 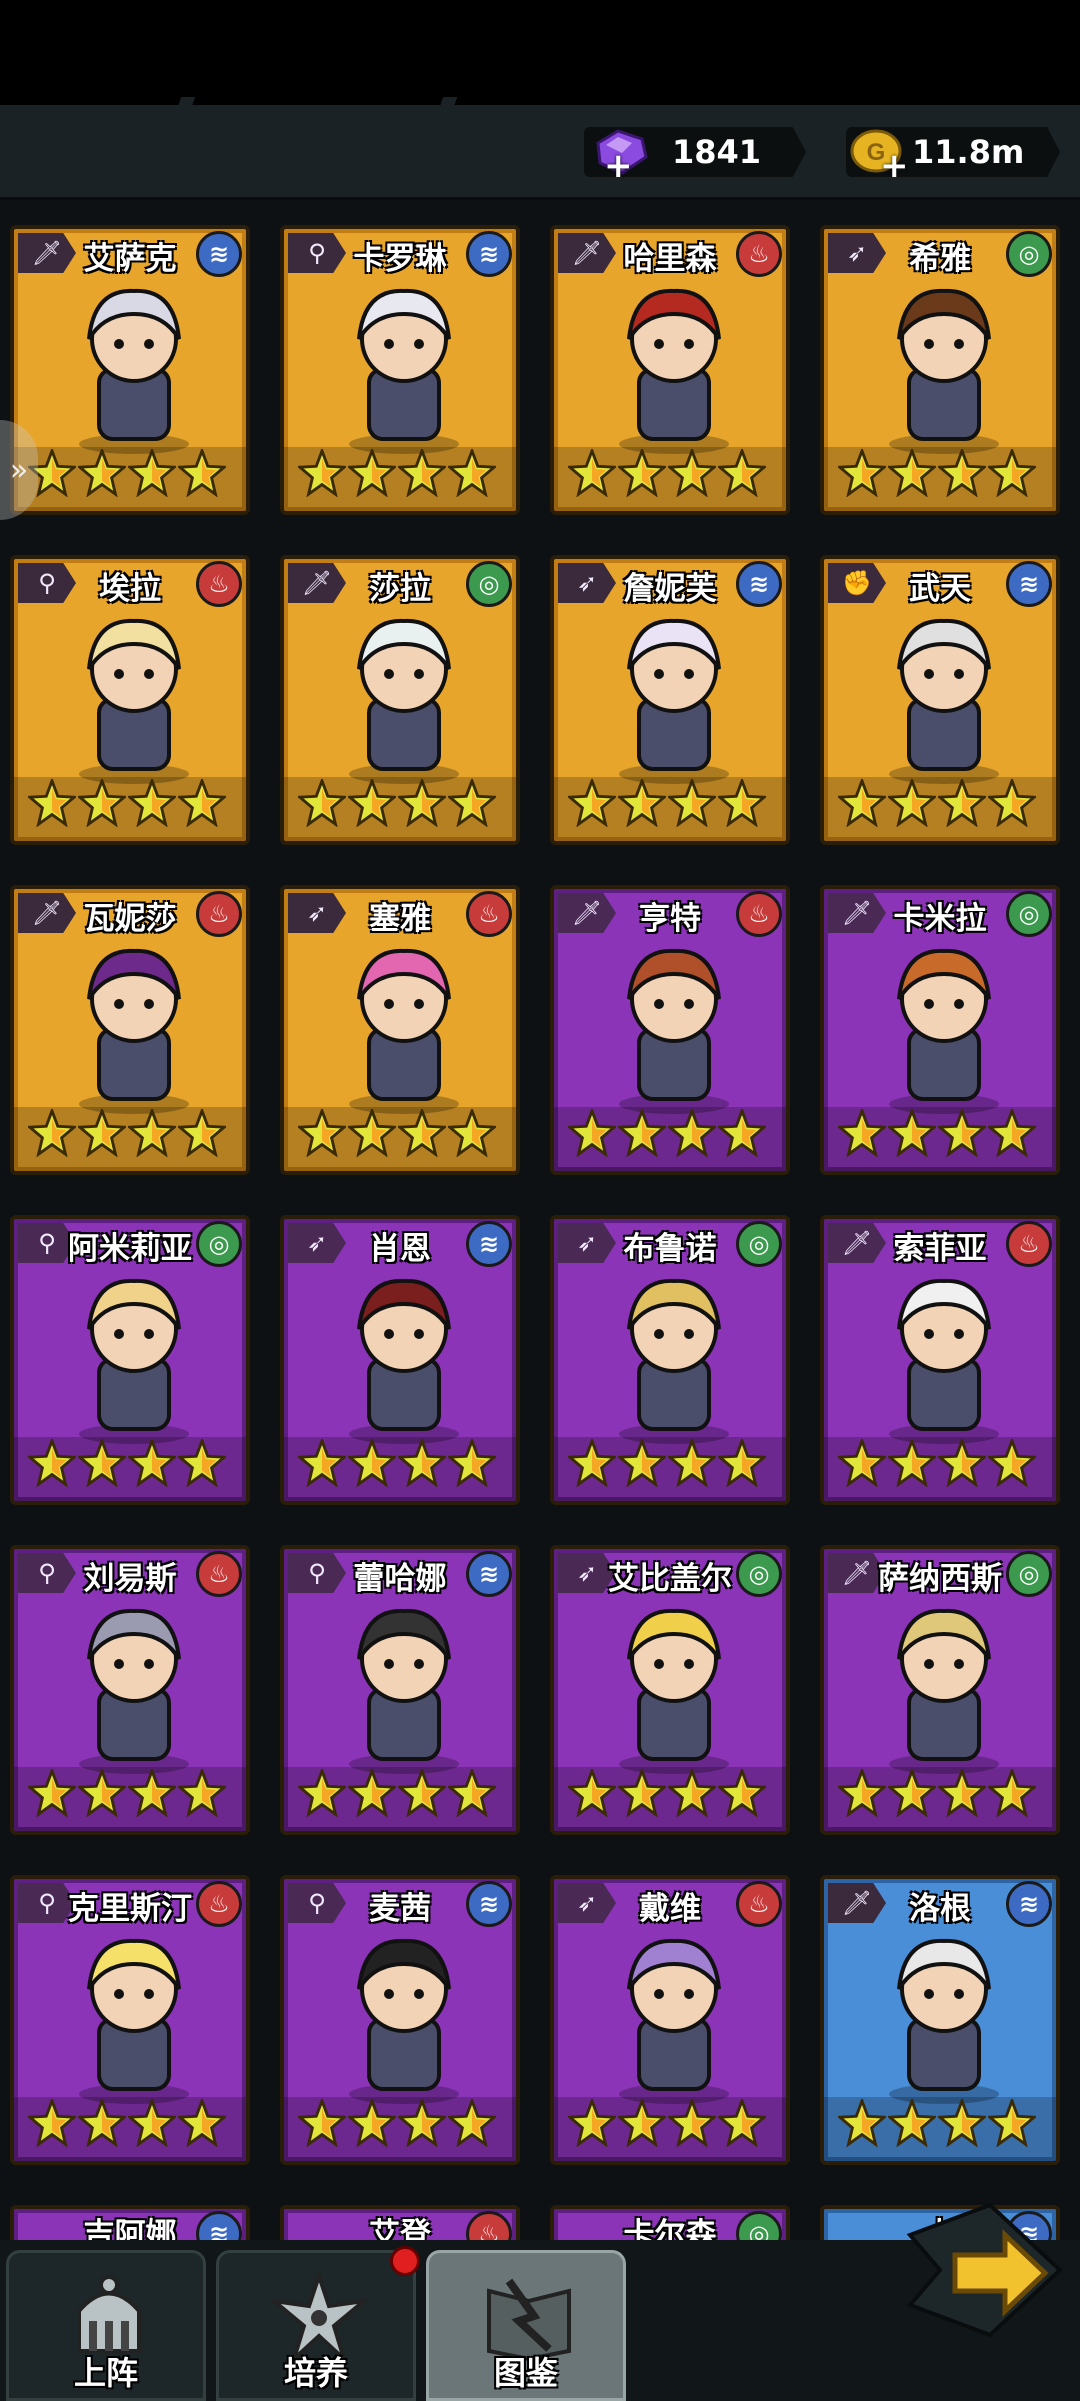 I want to click on hero-card: ⚲ 刘易斯 ♨, so click(x=130, y=1690).